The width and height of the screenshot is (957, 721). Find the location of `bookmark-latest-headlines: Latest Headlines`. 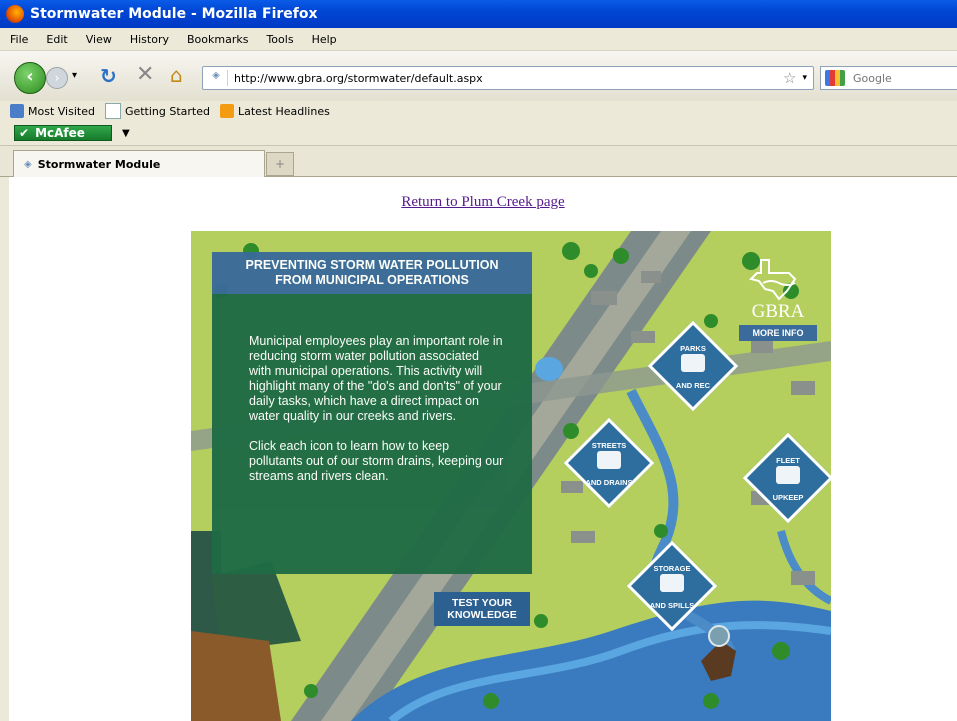

bookmark-latest-headlines: Latest Headlines is located at coordinates (275, 111).